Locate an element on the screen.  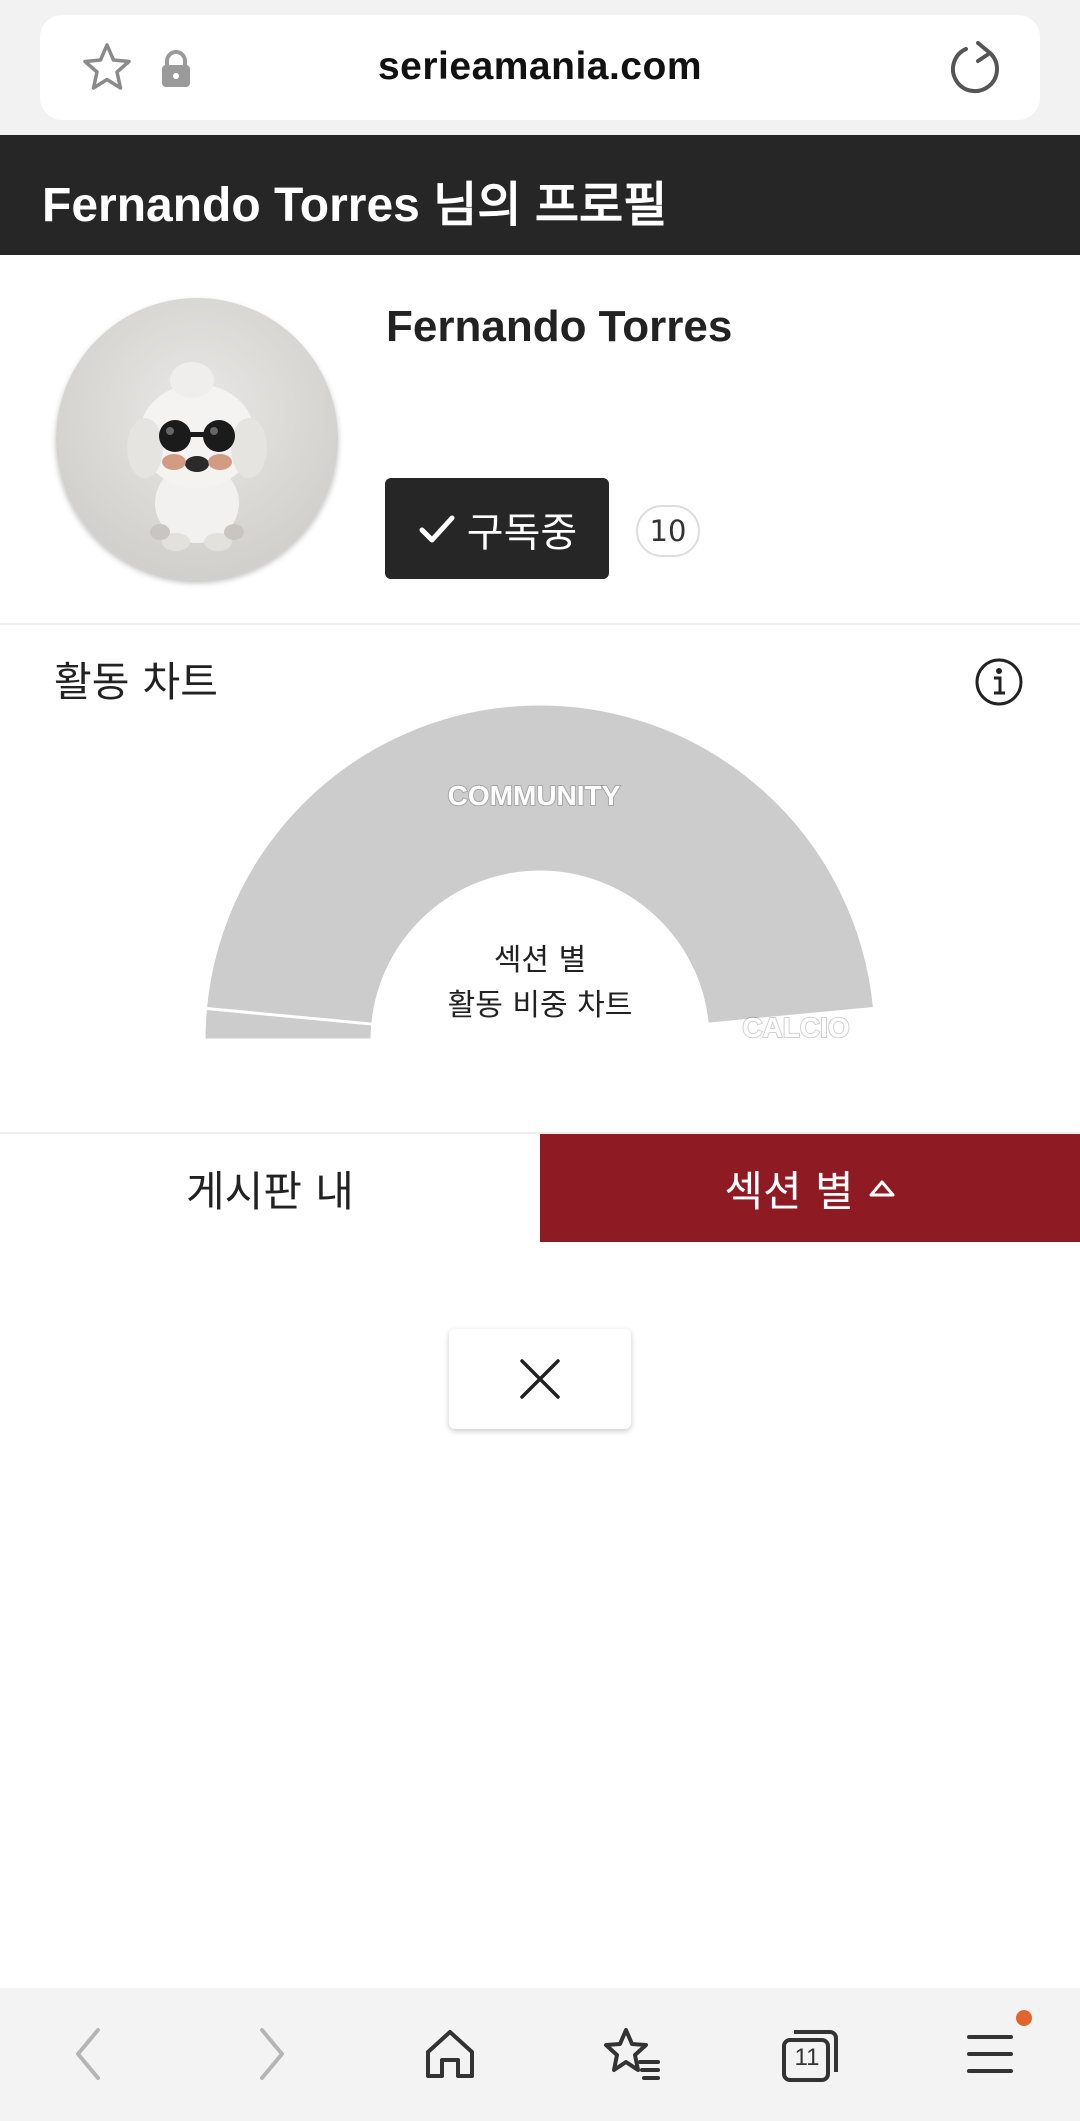
close-button is located at coordinates (540, 1379).